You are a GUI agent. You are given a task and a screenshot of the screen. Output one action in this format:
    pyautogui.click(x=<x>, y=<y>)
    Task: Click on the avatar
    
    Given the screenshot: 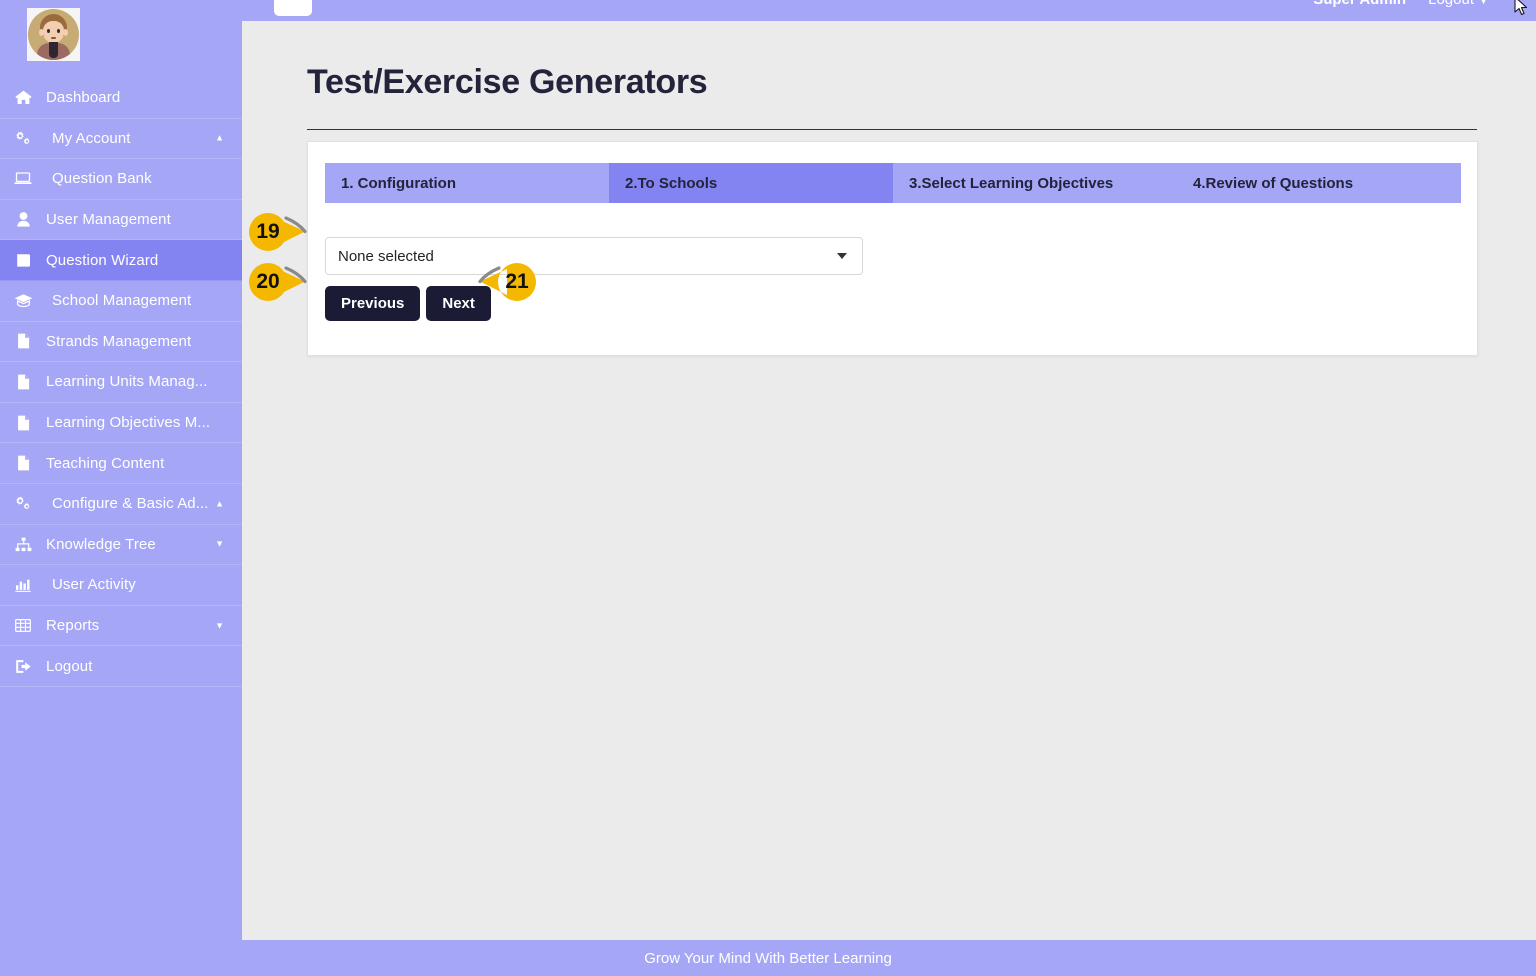 What is the action you would take?
    pyautogui.click(x=53, y=34)
    